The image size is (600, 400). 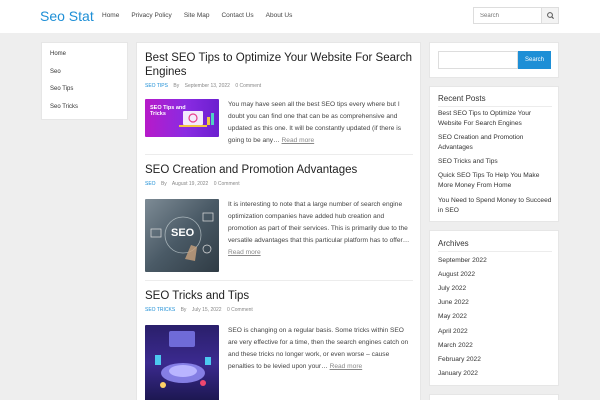 What do you see at coordinates (478, 60) in the screenshot?
I see `sidebar-search-input` at bounding box center [478, 60].